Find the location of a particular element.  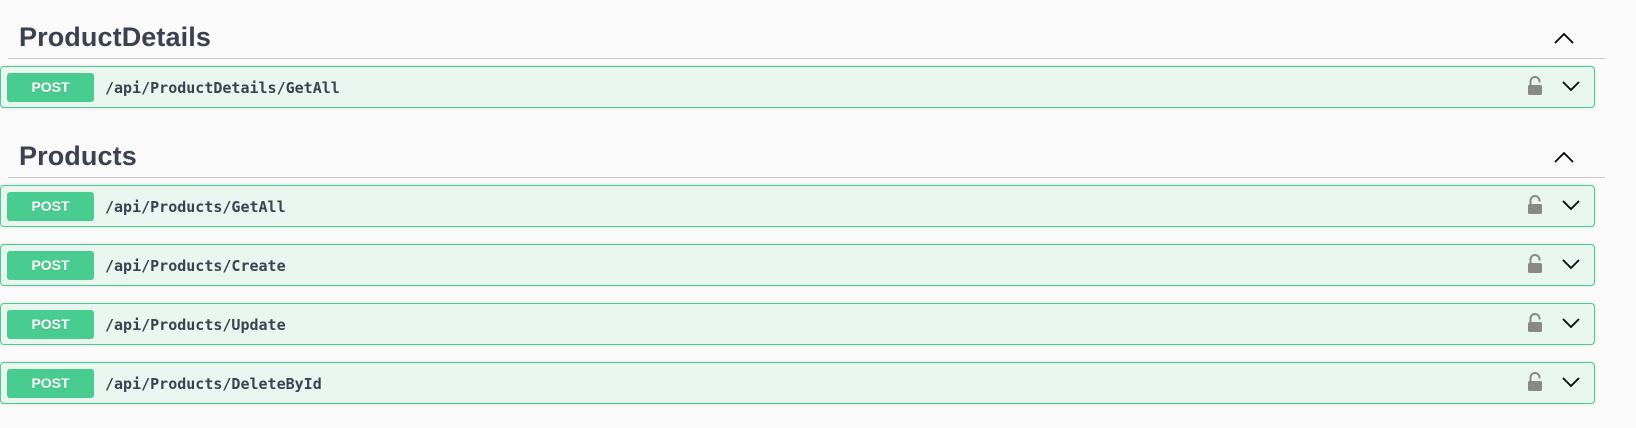

tag-section-products: Products is located at coordinates (806, 151).